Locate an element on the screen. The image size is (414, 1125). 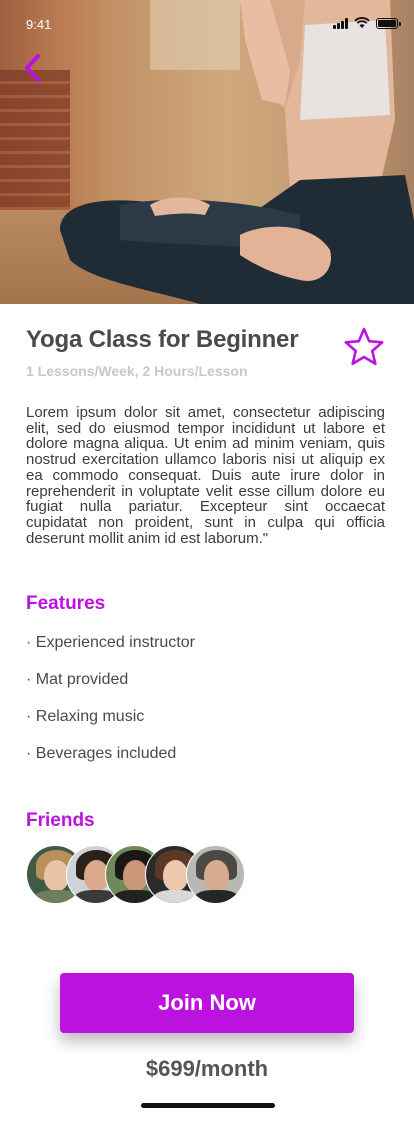
wifi-icon is located at coordinates (362, 22).